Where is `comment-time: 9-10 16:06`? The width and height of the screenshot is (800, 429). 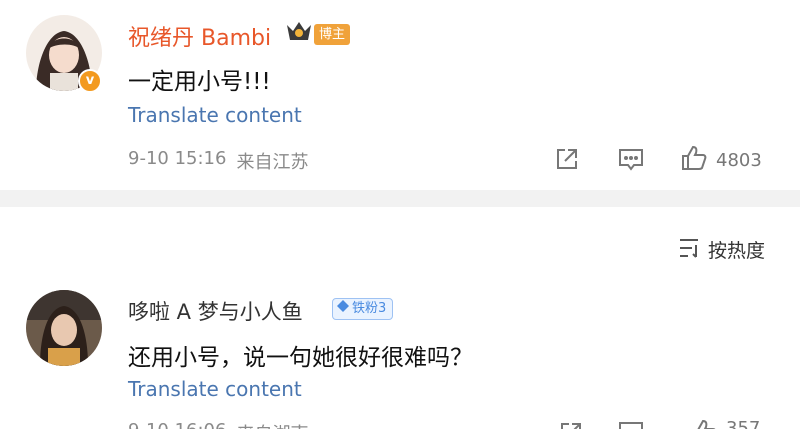
comment-time: 9-10 16:06 is located at coordinates (177, 424).